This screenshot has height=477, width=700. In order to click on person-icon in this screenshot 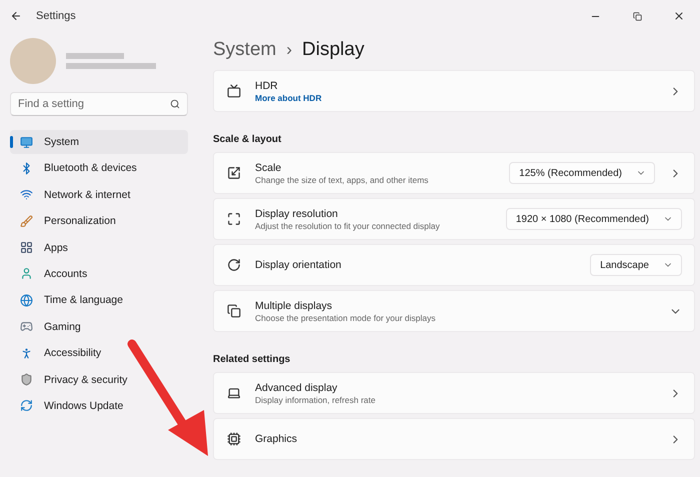, I will do `click(26, 353)`.